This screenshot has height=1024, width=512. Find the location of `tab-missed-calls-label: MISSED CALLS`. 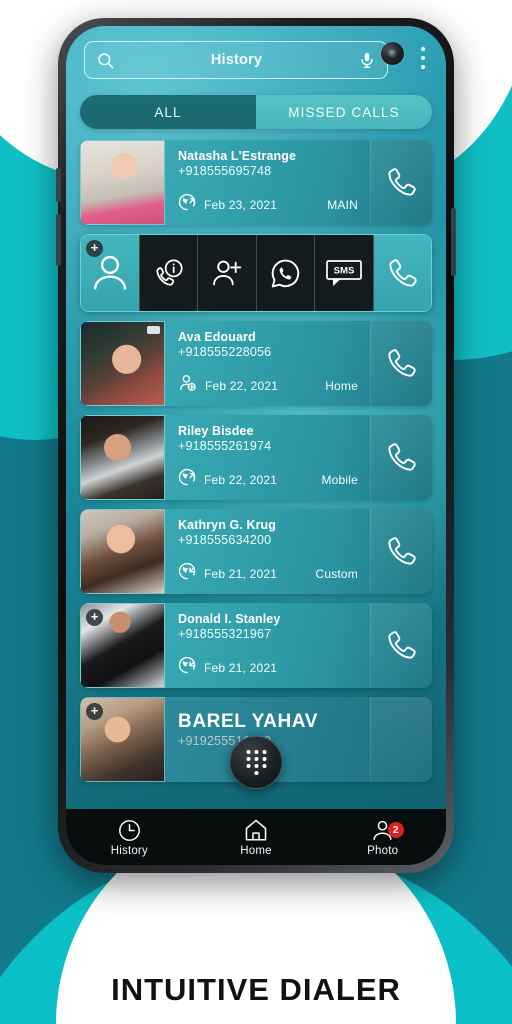

tab-missed-calls-label: MISSED CALLS is located at coordinates (344, 112).